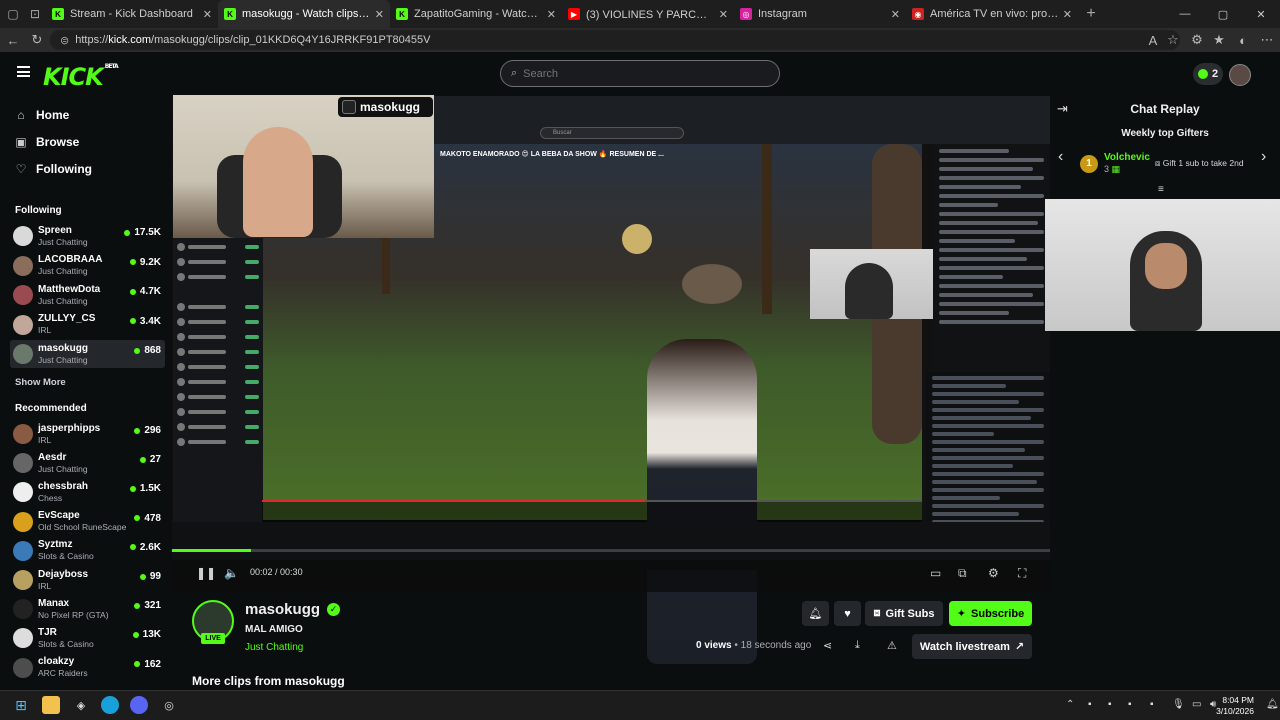 The height and width of the screenshot is (720, 1280). Describe the element at coordinates (1178, 704) in the screenshot. I see `microphone-icon: 🎙︎` at that location.